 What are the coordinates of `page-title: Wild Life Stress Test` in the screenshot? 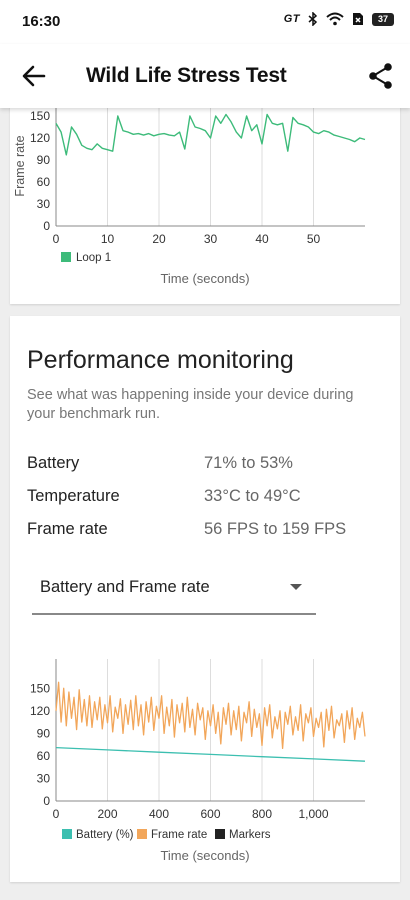 It's located at (186, 75).